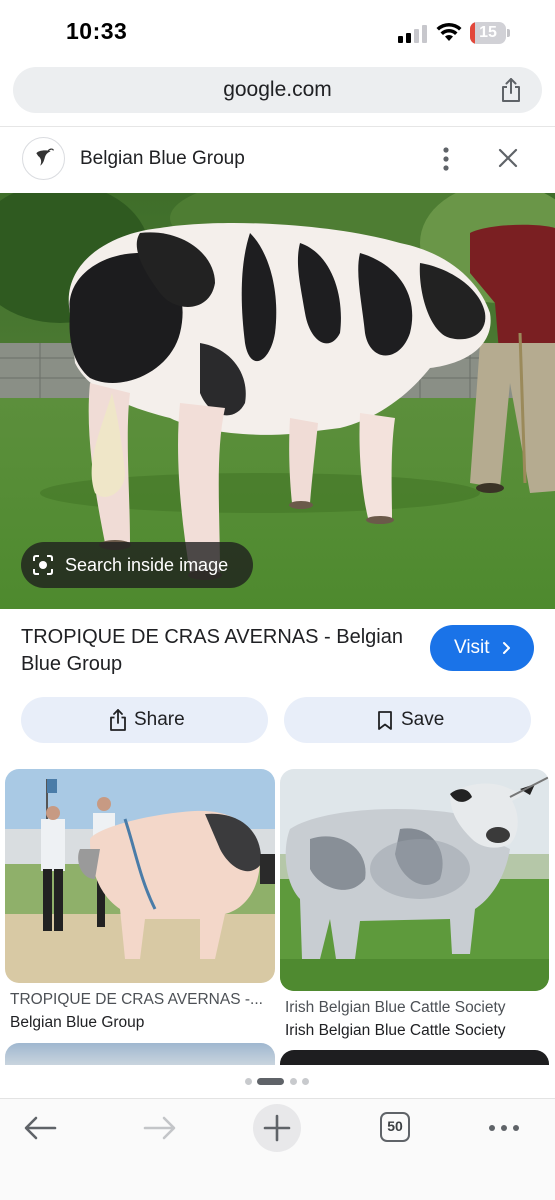  What do you see at coordinates (162, 159) in the screenshot?
I see `source-name: Belgian Blue Group` at bounding box center [162, 159].